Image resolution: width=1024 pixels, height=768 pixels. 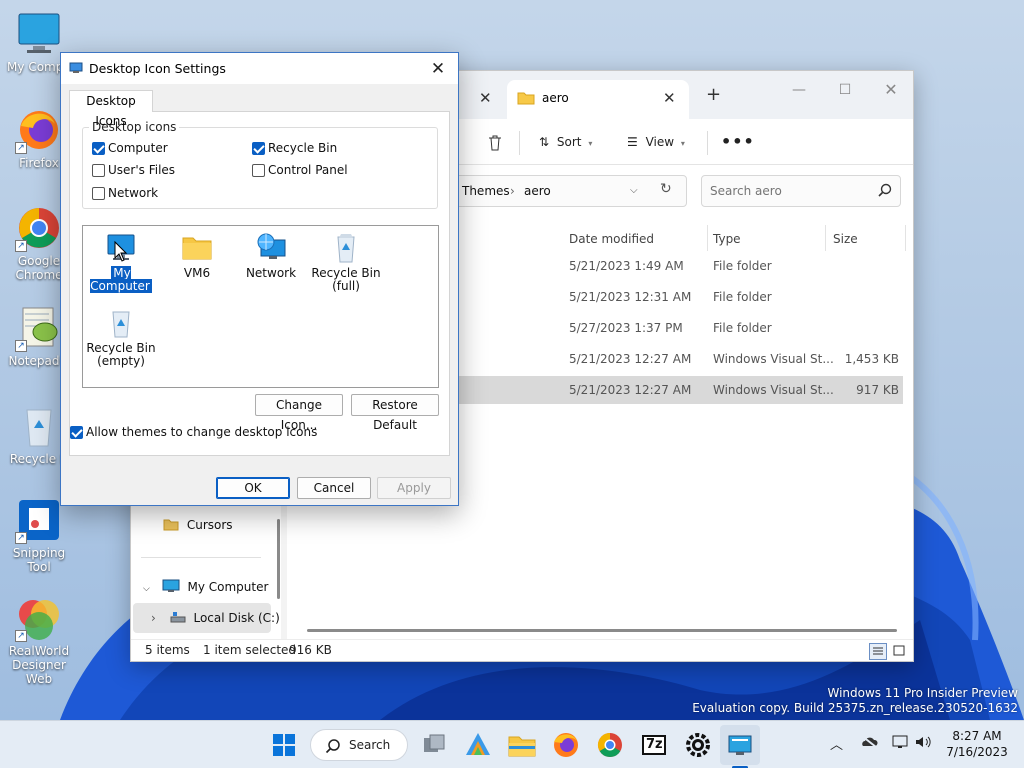 What do you see at coordinates (359, 745) in the screenshot?
I see `taskbar-search: Search` at bounding box center [359, 745].